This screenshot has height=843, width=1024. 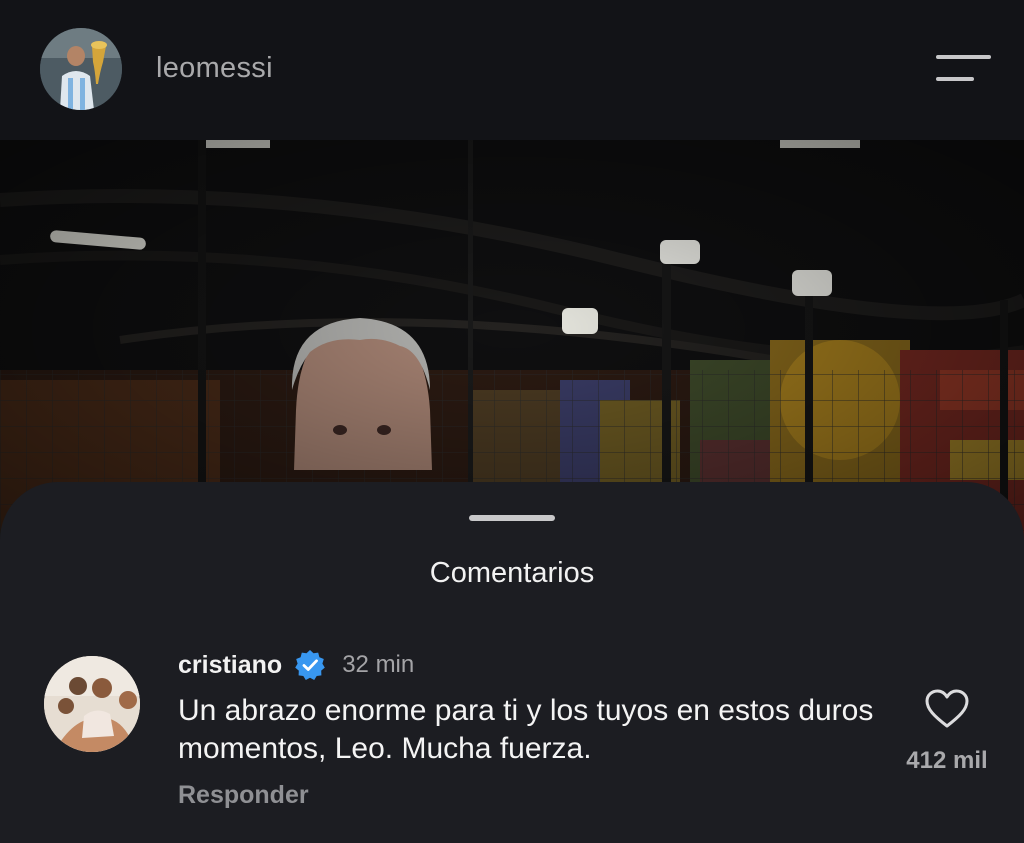 What do you see at coordinates (947, 709) in the screenshot?
I see `heart-icon` at bounding box center [947, 709].